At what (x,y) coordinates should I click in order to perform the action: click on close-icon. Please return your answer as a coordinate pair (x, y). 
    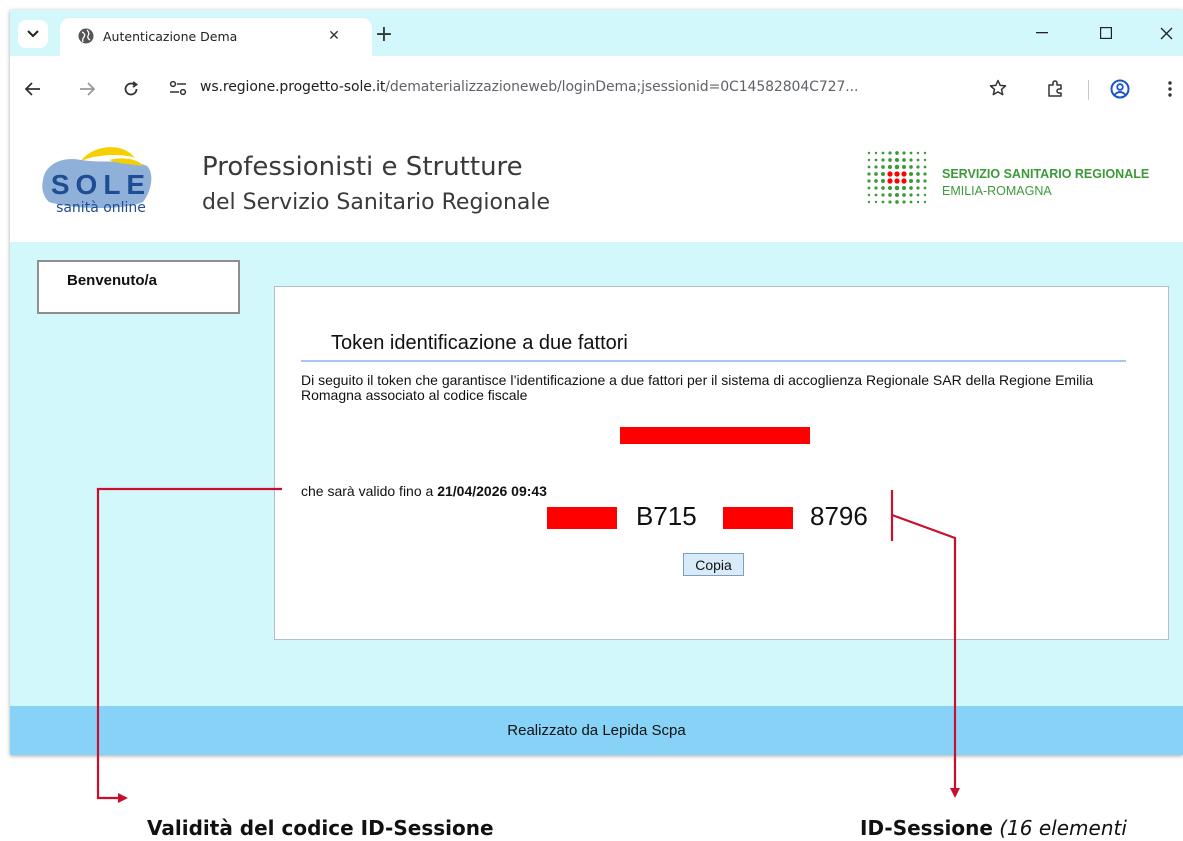
    Looking at the image, I should click on (1166, 33).